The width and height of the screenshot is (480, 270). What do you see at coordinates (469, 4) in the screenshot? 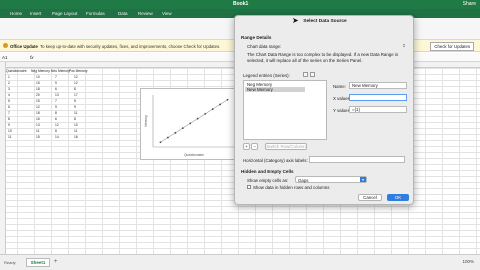
I see `share-button: Share` at bounding box center [469, 4].